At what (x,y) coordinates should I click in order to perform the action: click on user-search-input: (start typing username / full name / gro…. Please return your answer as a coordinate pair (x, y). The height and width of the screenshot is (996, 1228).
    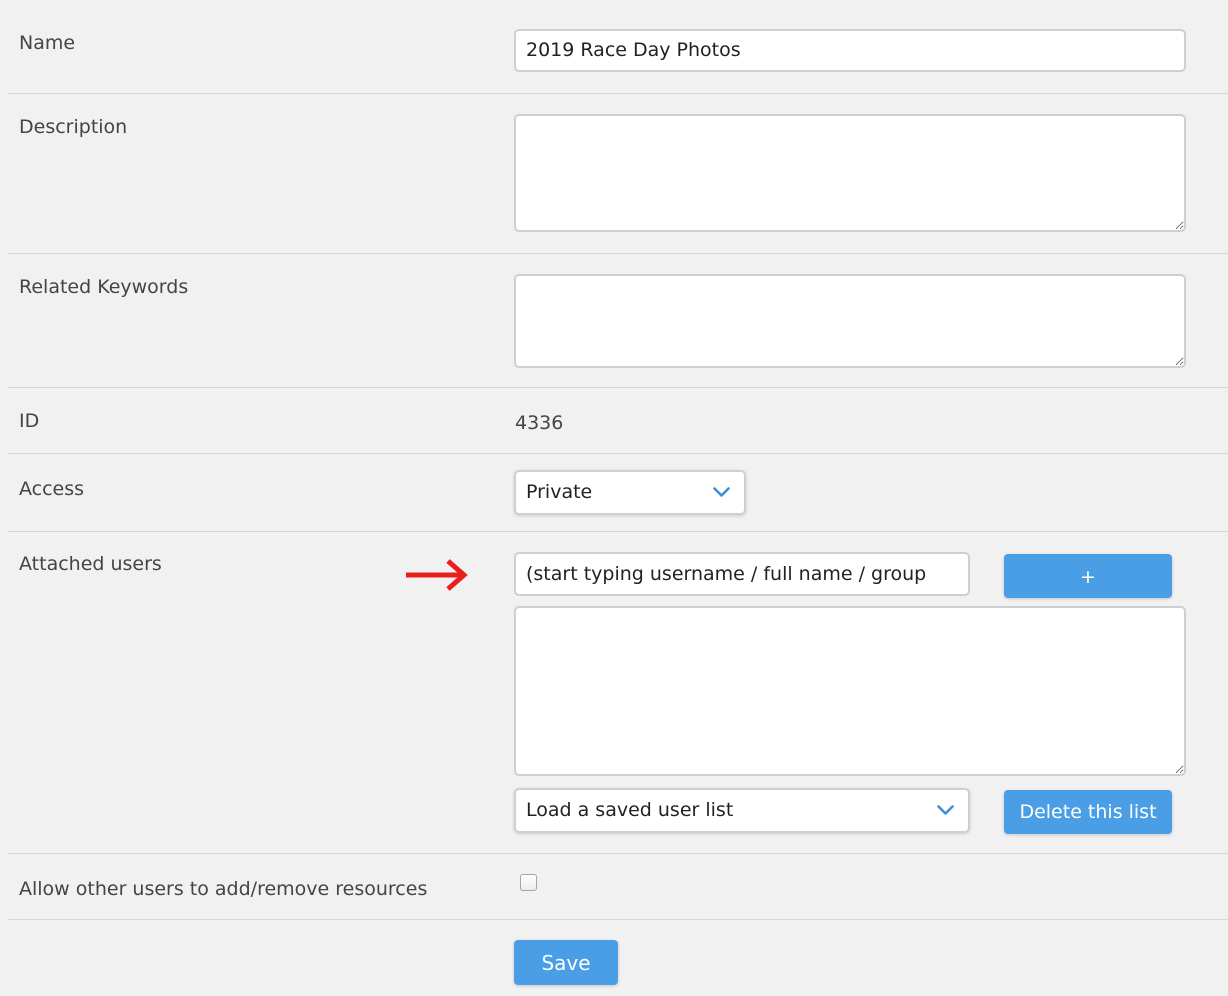
    Looking at the image, I should click on (742, 574).